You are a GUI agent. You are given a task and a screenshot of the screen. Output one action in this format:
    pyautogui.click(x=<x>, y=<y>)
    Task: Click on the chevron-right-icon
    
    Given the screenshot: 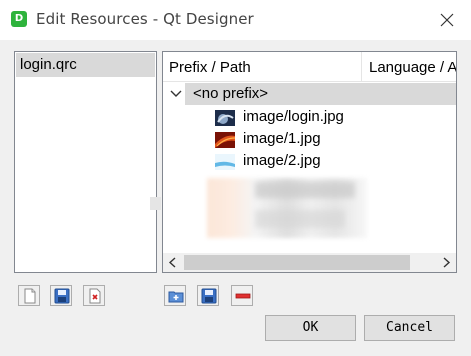 What is the action you would take?
    pyautogui.click(x=447, y=262)
    